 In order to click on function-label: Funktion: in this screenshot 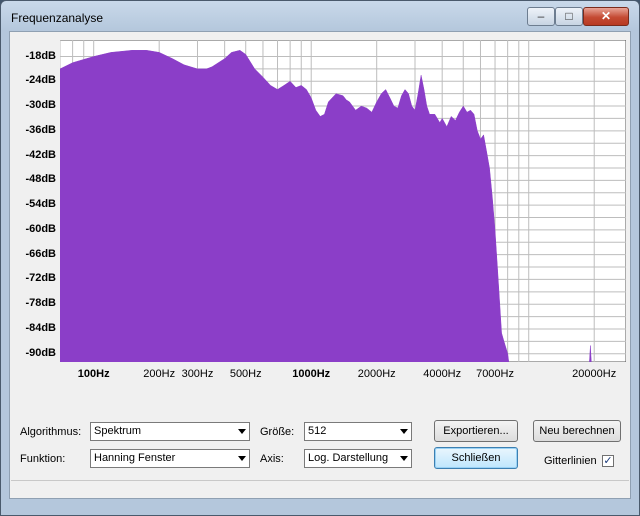, I will do `click(43, 459)`.